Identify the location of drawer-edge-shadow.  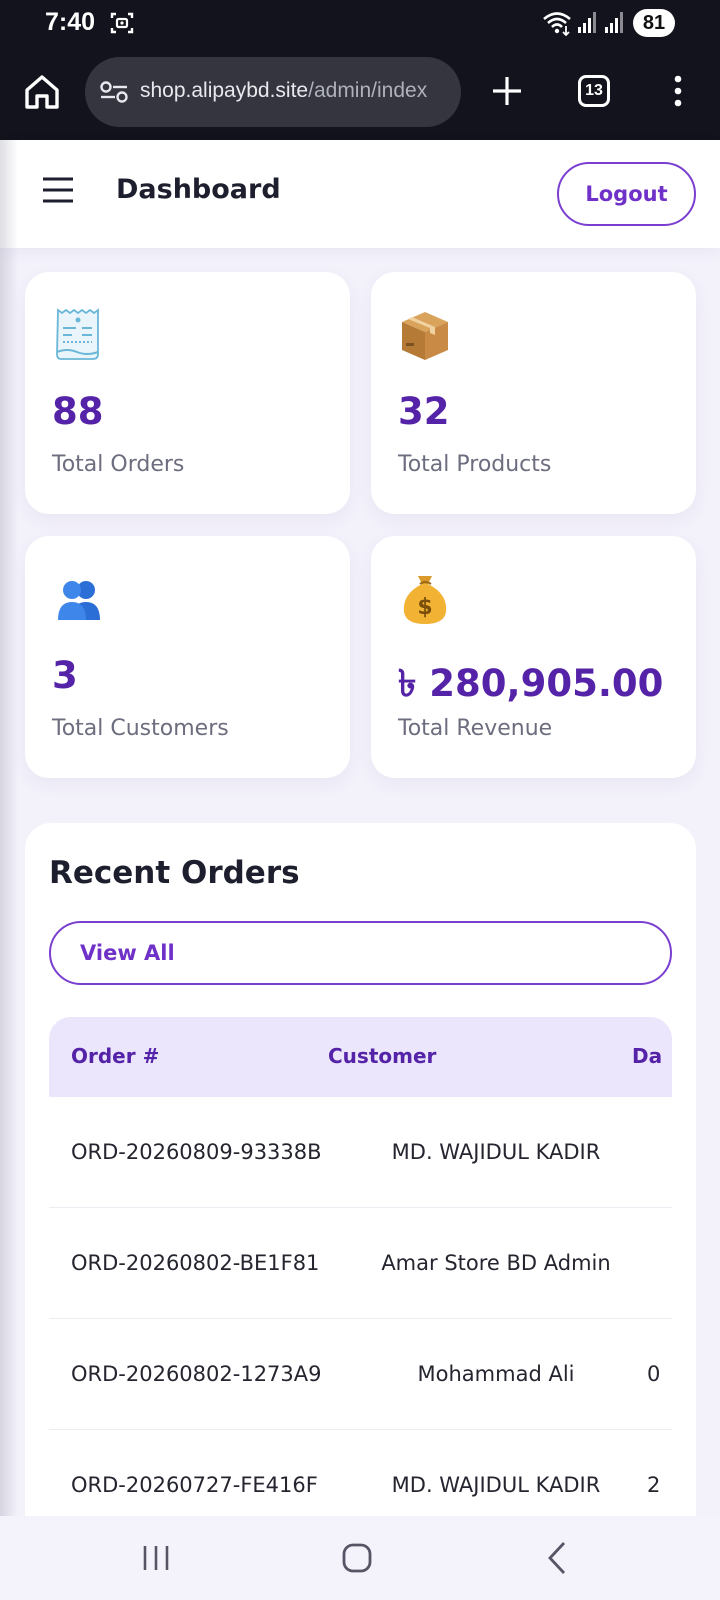
(9, 830).